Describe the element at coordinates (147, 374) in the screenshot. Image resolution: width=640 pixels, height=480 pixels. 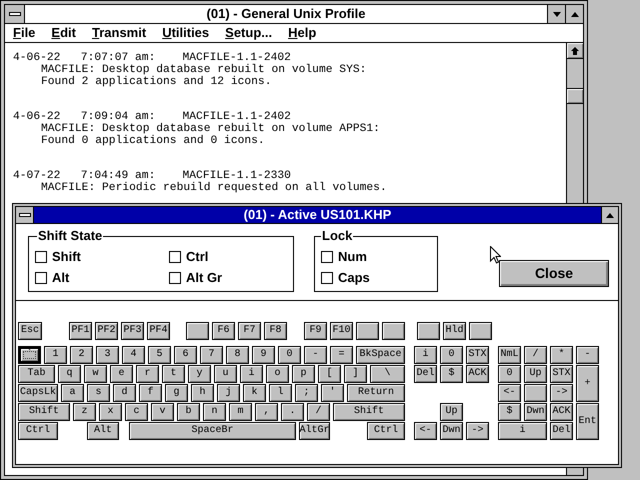
I see `keyboard-key: r` at that location.